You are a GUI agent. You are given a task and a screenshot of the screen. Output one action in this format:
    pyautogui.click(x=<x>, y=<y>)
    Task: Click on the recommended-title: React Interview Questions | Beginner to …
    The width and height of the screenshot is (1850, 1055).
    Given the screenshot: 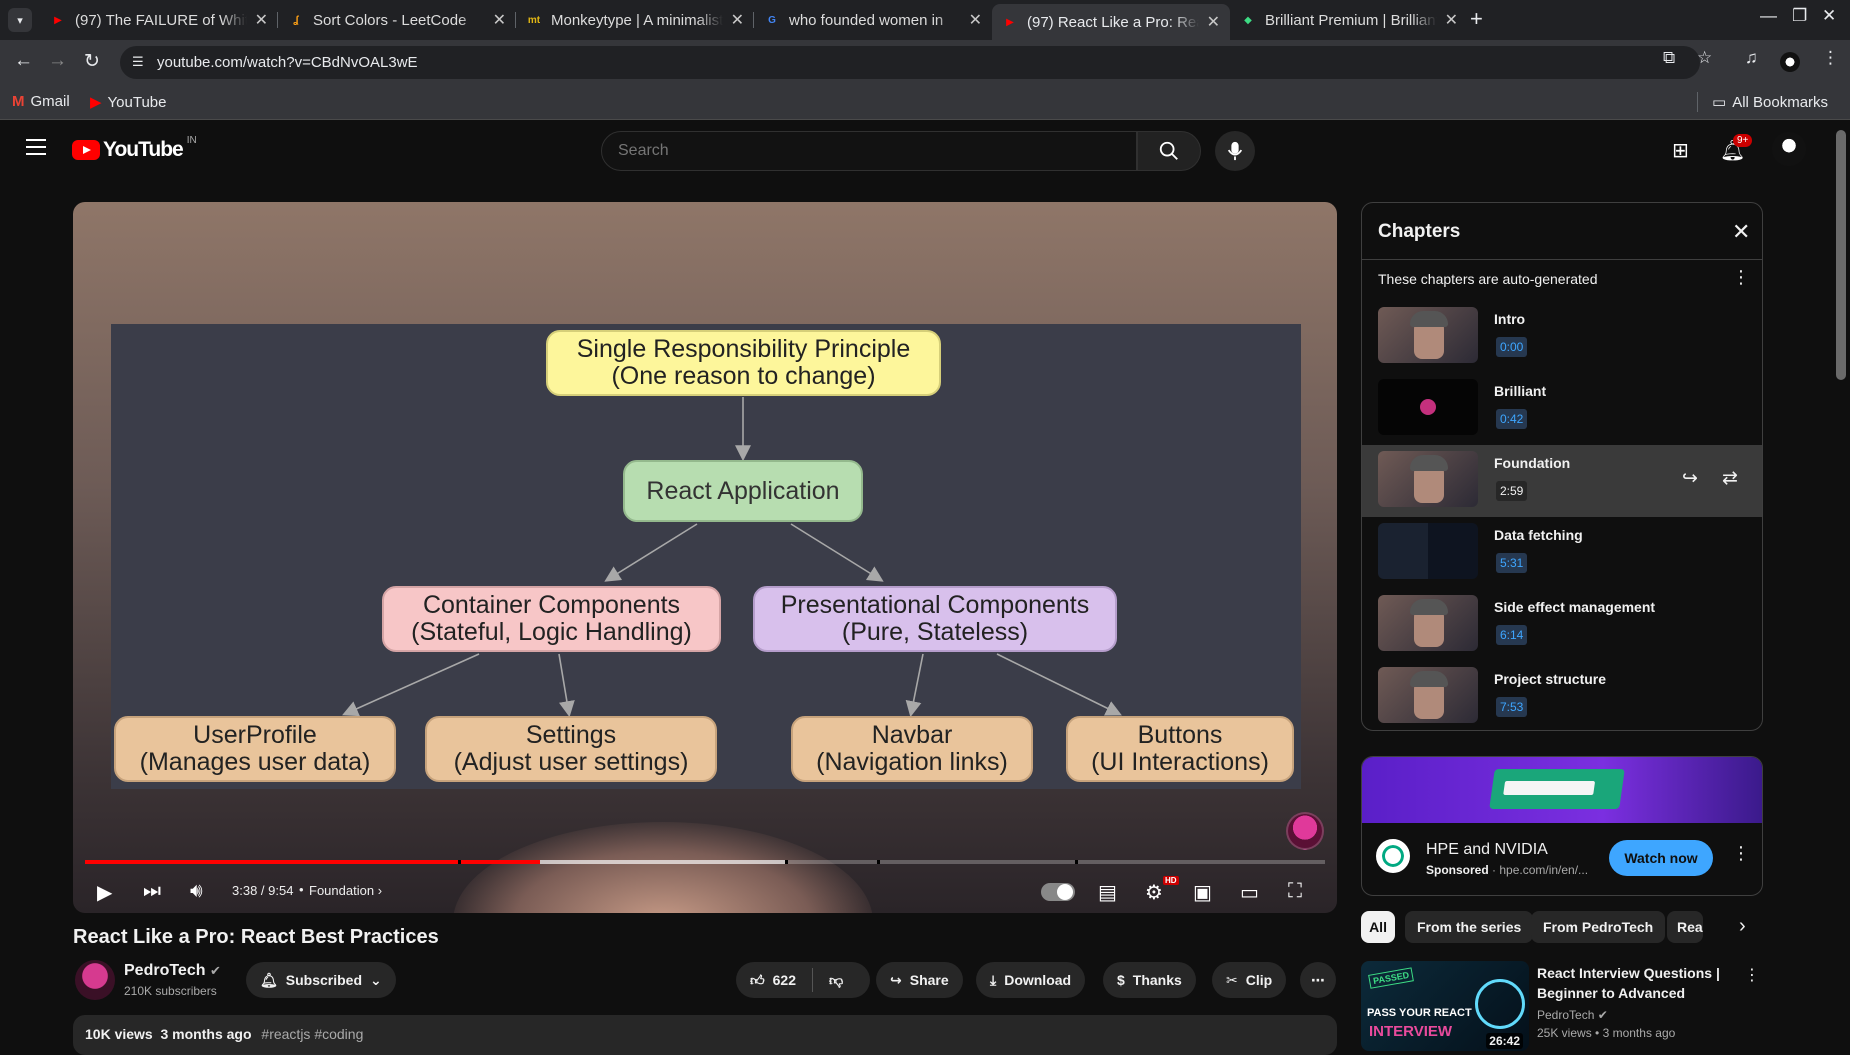 What is the action you would take?
    pyautogui.click(x=1632, y=983)
    